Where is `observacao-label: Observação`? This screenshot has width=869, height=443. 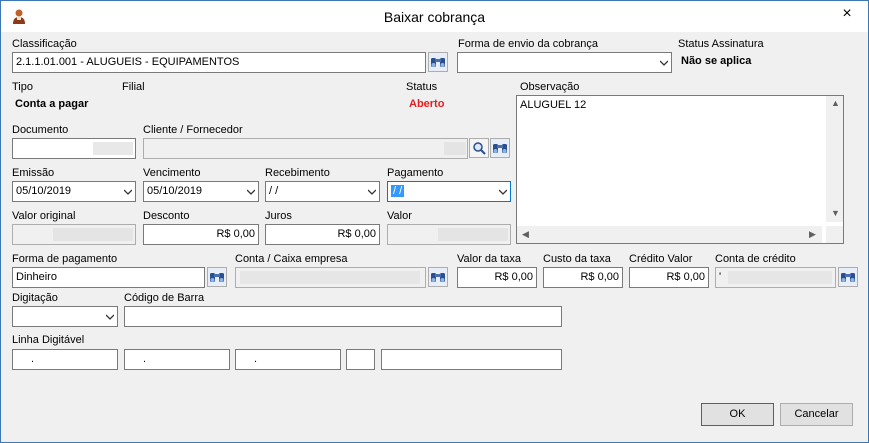 observacao-label: Observação is located at coordinates (550, 87).